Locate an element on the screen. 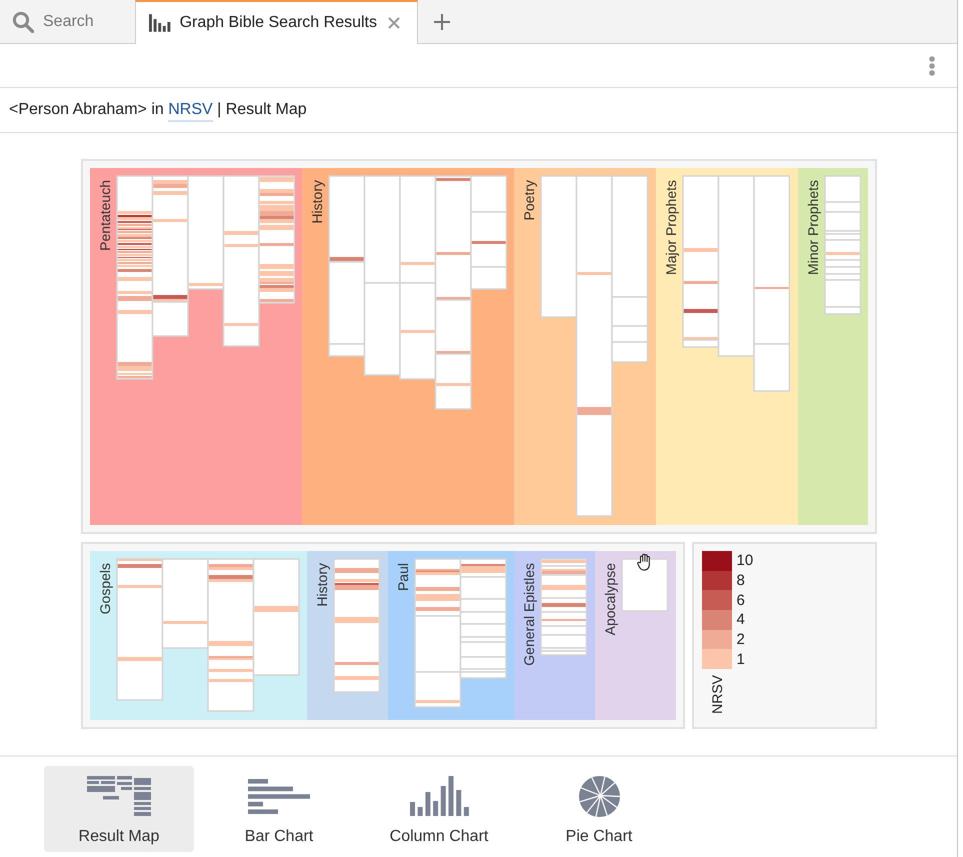  resource-link: NRSV is located at coordinates (190, 111).